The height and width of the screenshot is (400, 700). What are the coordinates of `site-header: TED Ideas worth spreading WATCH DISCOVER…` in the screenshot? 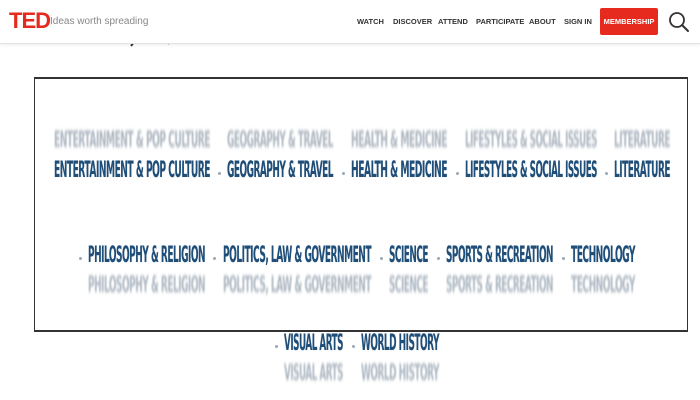 It's located at (350, 22).